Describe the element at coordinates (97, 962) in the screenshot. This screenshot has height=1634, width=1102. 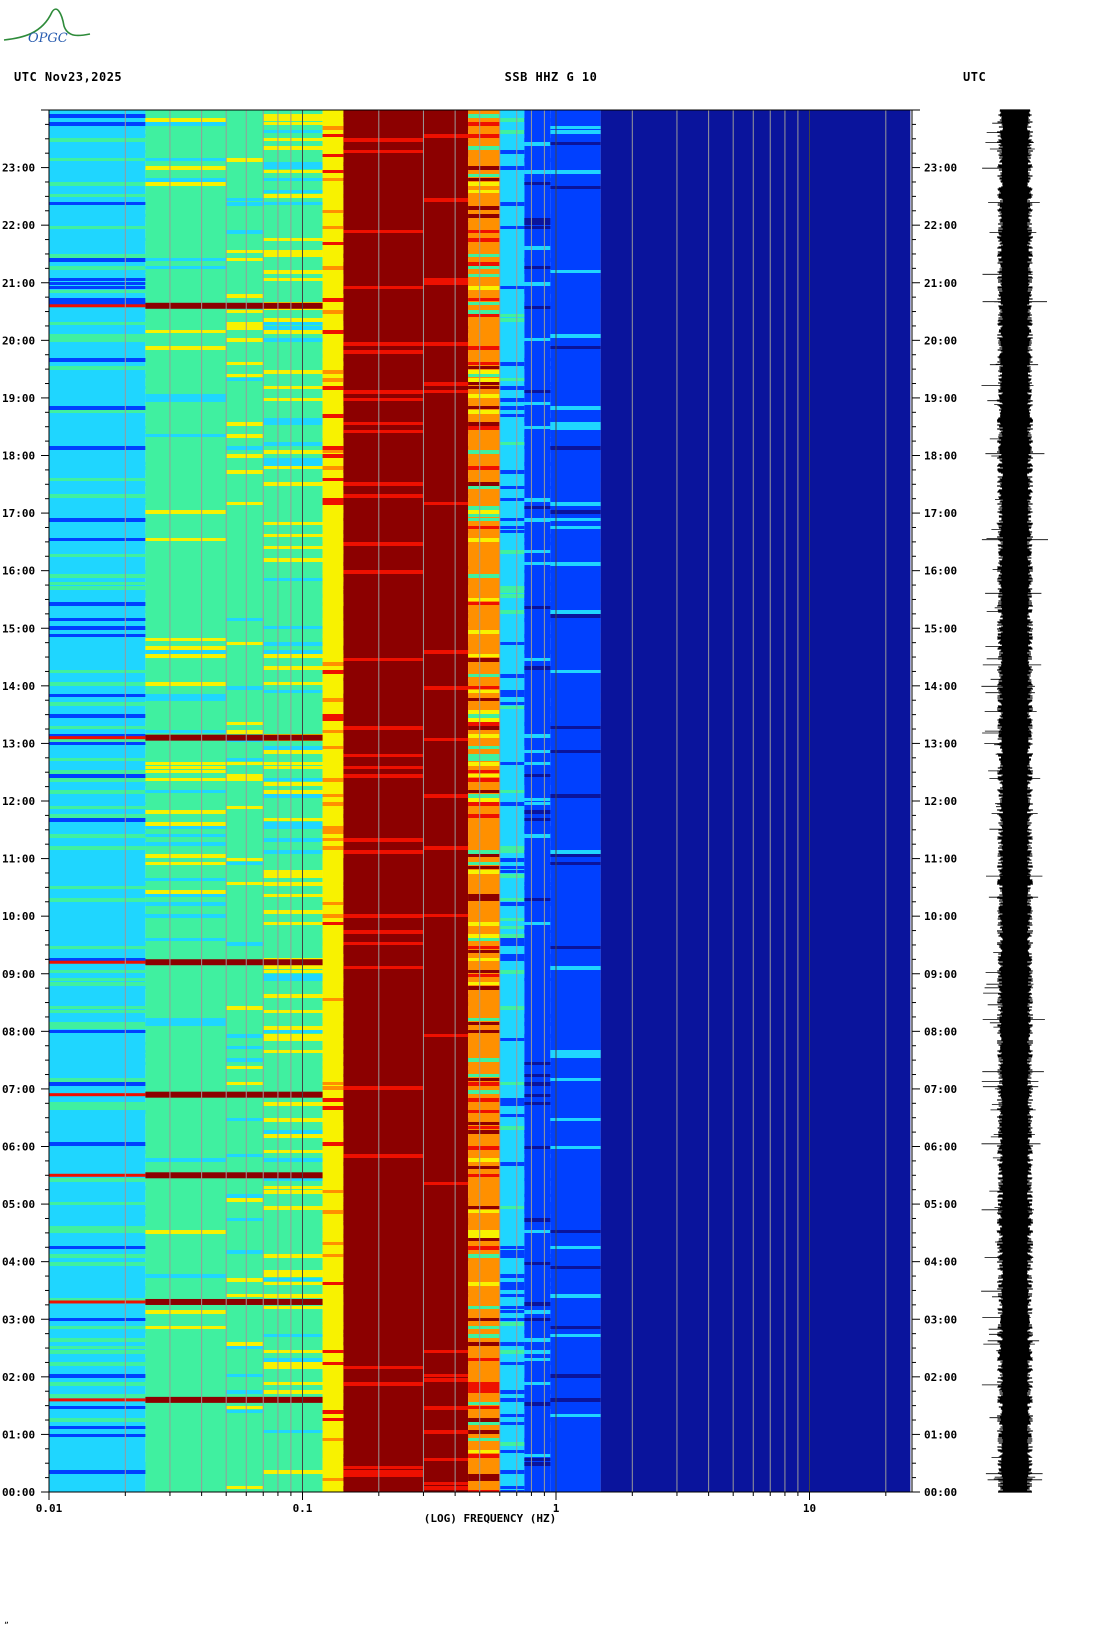
I see `energy-event` at that location.